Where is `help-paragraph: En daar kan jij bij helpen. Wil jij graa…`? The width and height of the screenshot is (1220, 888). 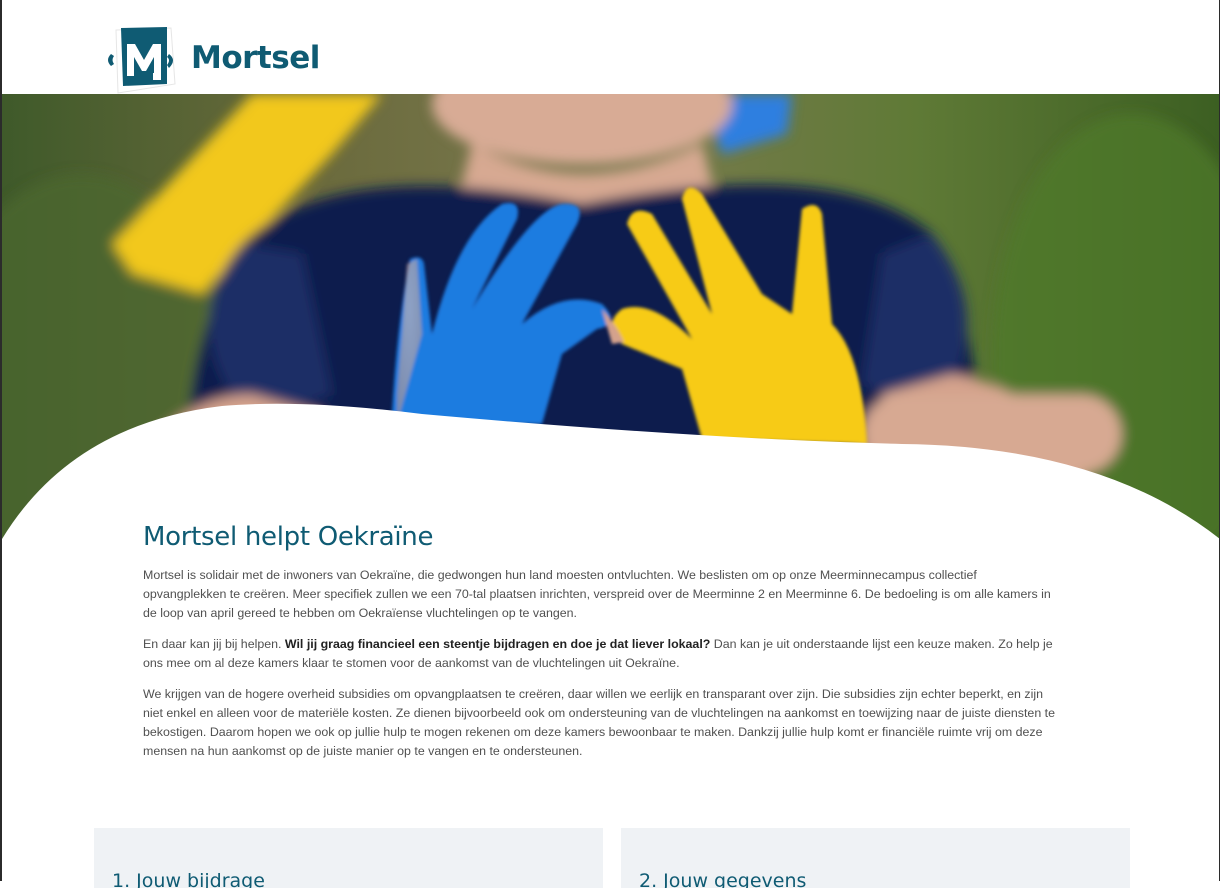
help-paragraph: En daar kan jij bij helpen. Wil jij graa… is located at coordinates (603, 654).